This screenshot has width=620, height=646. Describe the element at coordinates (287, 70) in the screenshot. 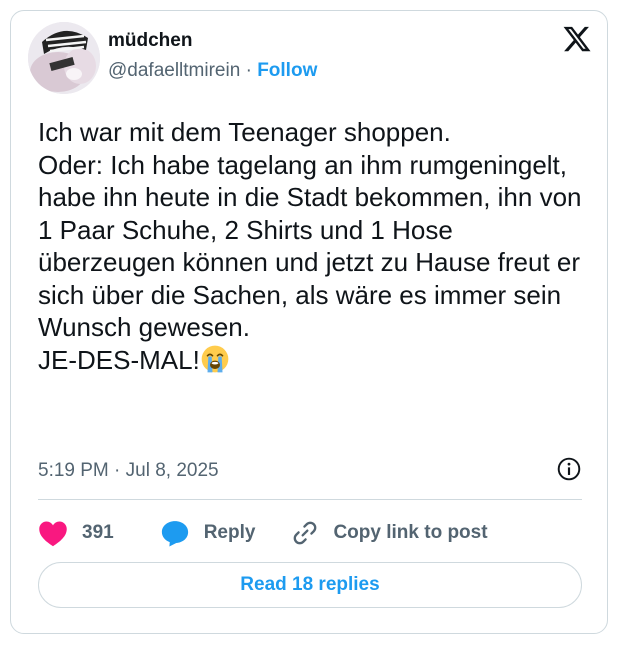

I see `follow-button: Follow` at that location.